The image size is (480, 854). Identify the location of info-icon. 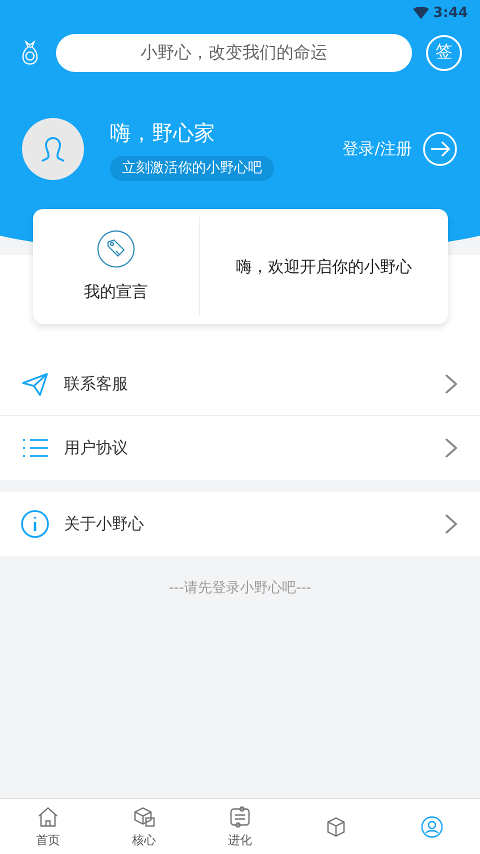
(35, 524).